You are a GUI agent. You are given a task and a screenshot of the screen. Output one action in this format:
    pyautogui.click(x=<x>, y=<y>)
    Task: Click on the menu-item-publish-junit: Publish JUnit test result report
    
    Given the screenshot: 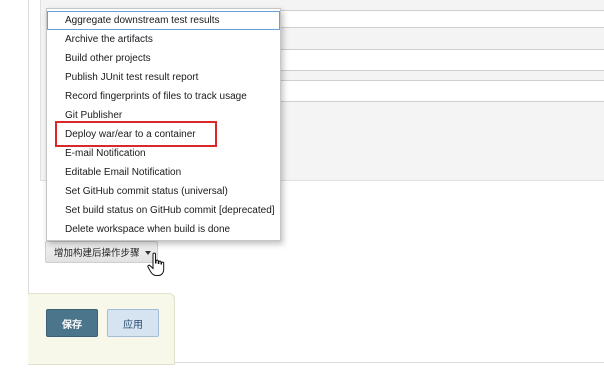 What is the action you would take?
    pyautogui.click(x=163, y=77)
    